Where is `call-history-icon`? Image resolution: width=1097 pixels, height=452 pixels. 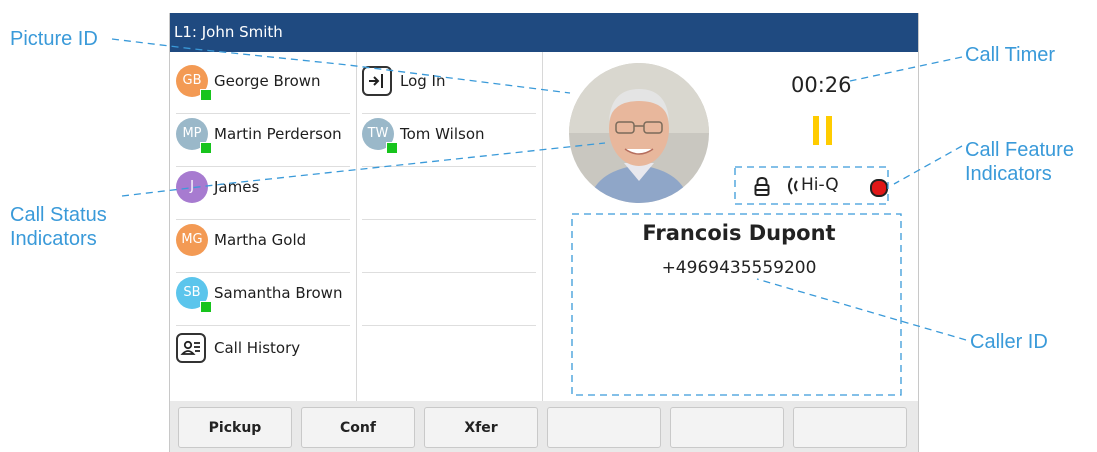 call-history-icon is located at coordinates (191, 348).